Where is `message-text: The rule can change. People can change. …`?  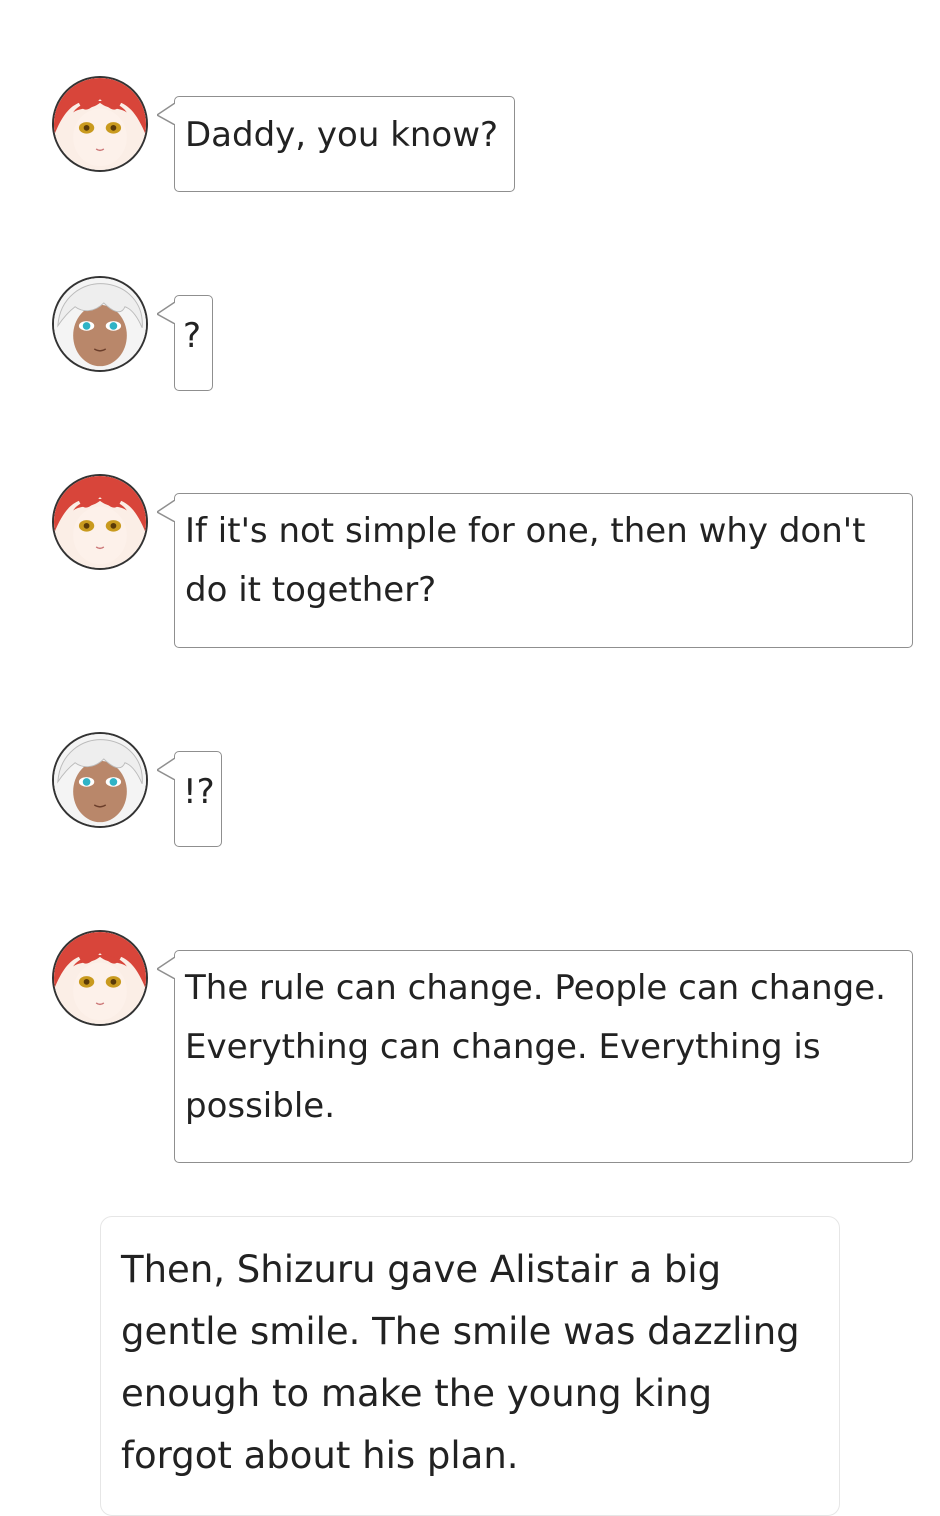
message-text: The rule can change. People can change. … is located at coordinates (541, 1047).